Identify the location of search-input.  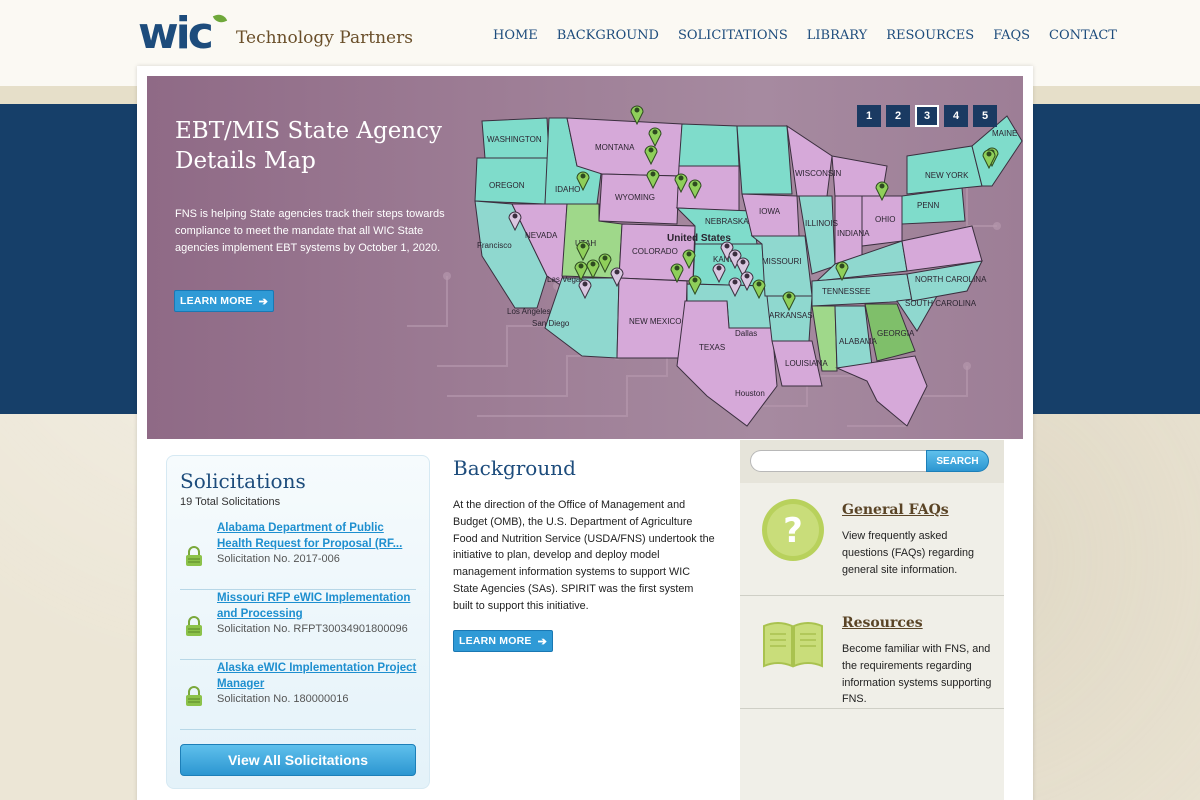
(838, 461).